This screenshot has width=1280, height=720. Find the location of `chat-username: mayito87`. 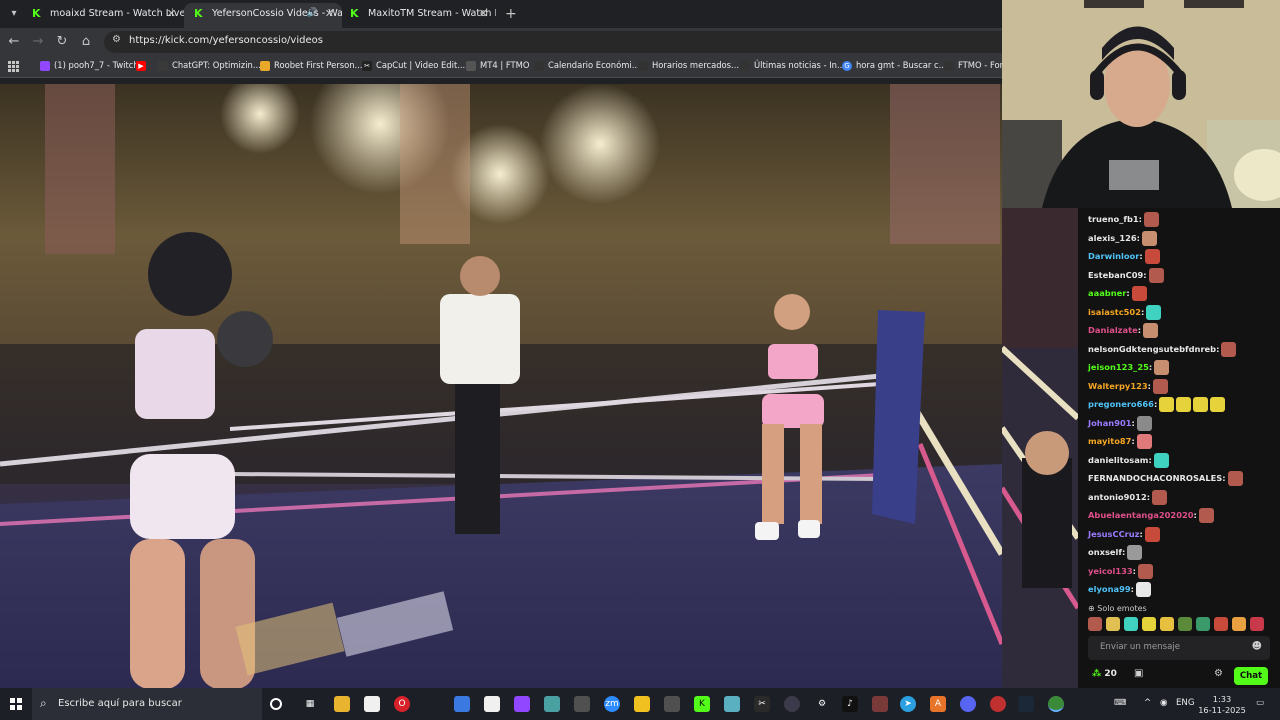

chat-username: mayito87 is located at coordinates (1109, 441).